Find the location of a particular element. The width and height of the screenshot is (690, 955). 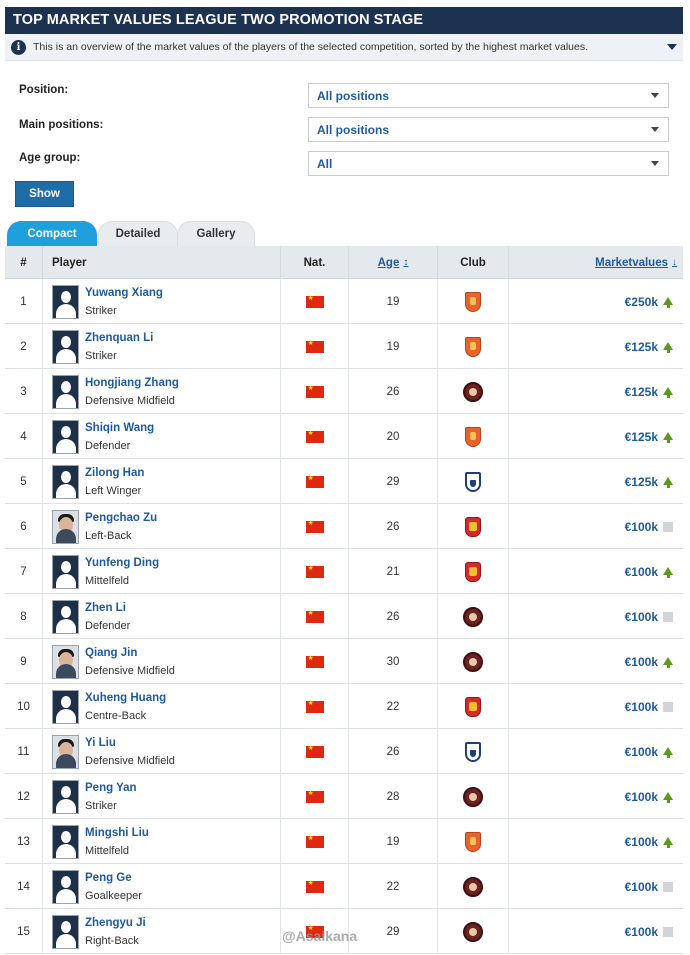

player-name-link: Peng Ge is located at coordinates (113, 878).